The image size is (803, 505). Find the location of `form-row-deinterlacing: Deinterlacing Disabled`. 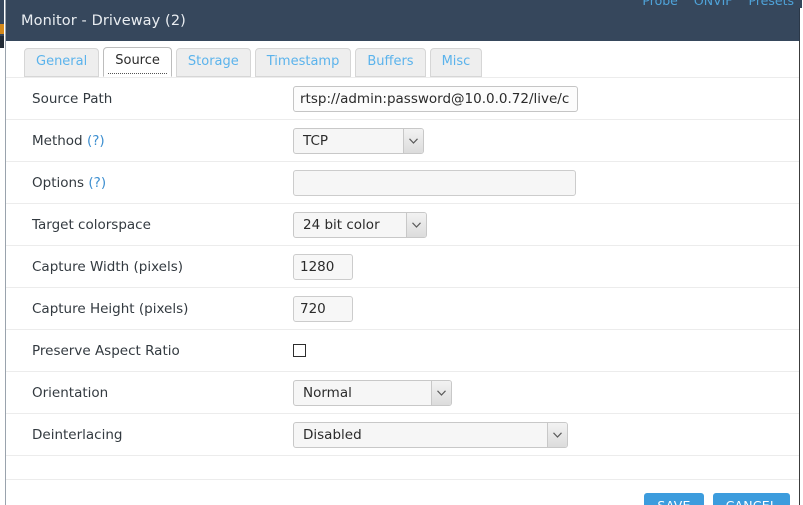

form-row-deinterlacing: Deinterlacing Disabled is located at coordinates (402, 435).